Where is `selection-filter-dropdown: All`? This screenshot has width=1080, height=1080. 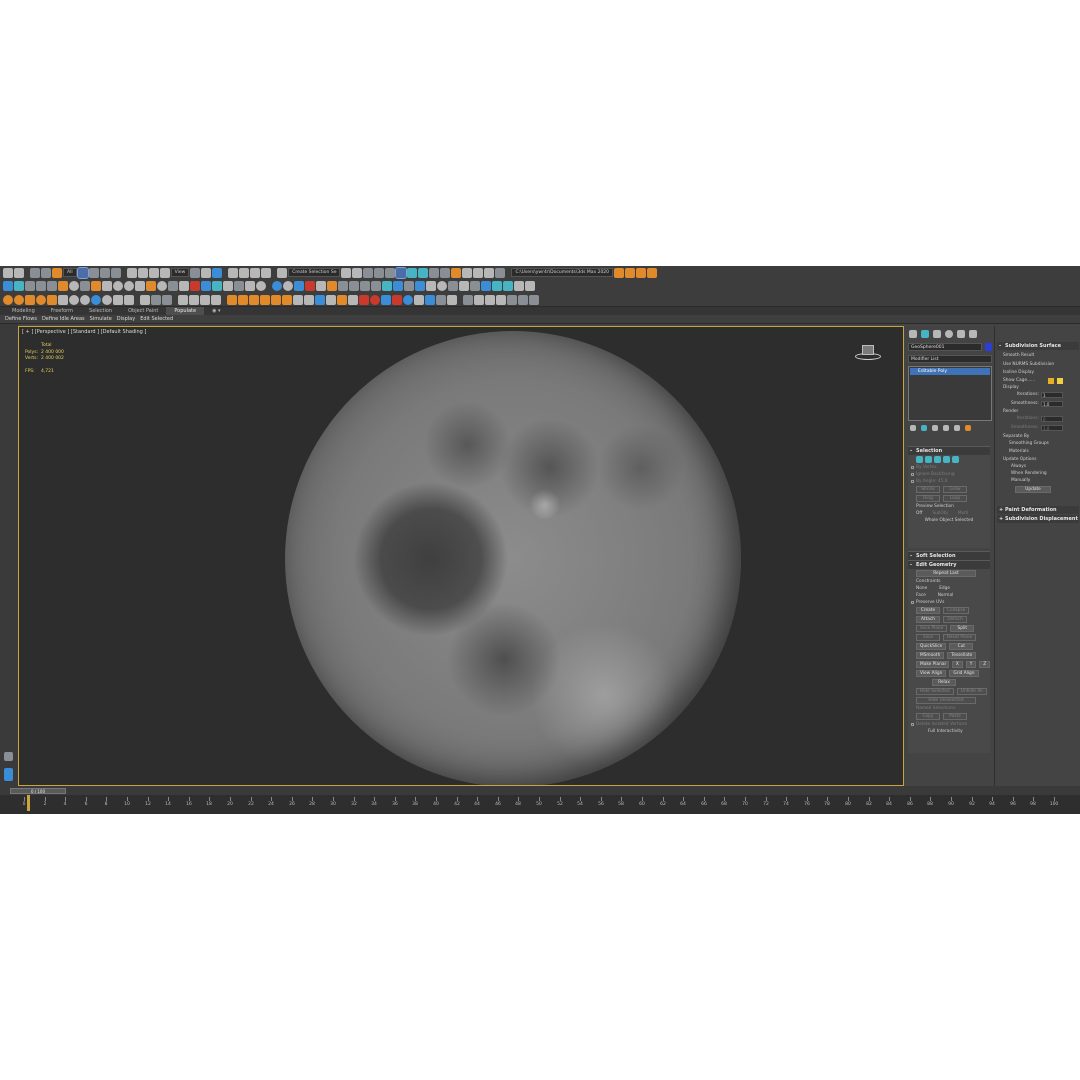
selection-filter-dropdown: All is located at coordinates (70, 272).